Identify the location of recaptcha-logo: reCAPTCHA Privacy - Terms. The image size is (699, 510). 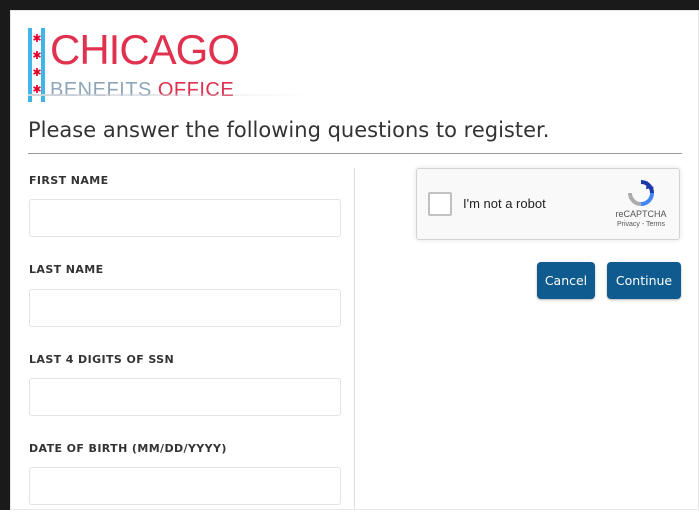
(641, 204).